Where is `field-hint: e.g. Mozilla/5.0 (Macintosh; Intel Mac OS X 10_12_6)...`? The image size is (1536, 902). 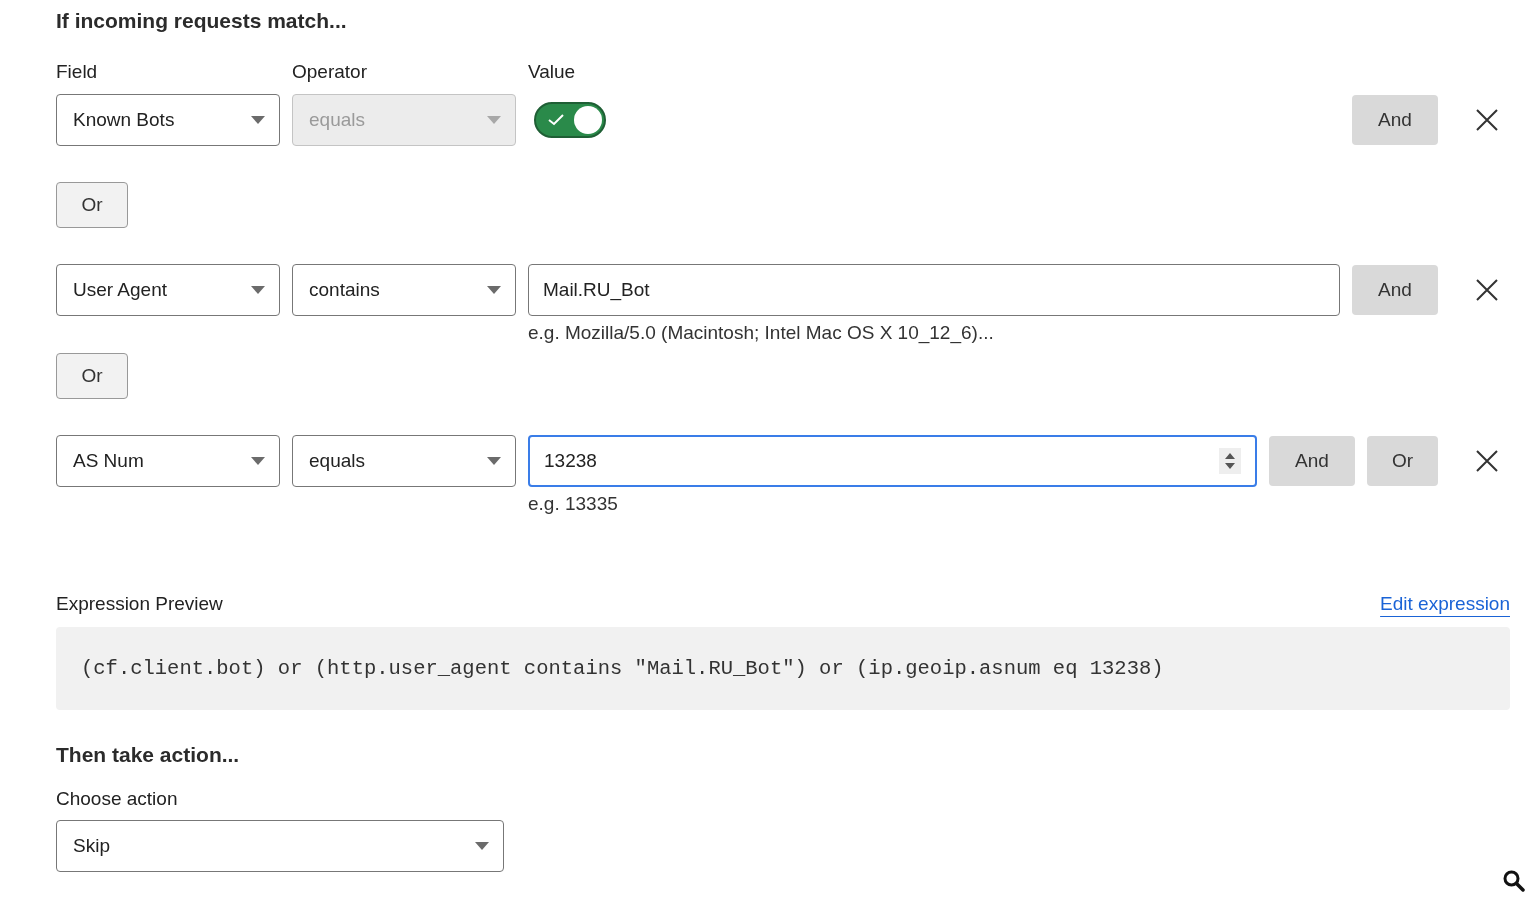
field-hint: e.g. Mozilla/5.0 (Macintosh; Intel Mac OS X 10_12_6)... is located at coordinates (761, 333).